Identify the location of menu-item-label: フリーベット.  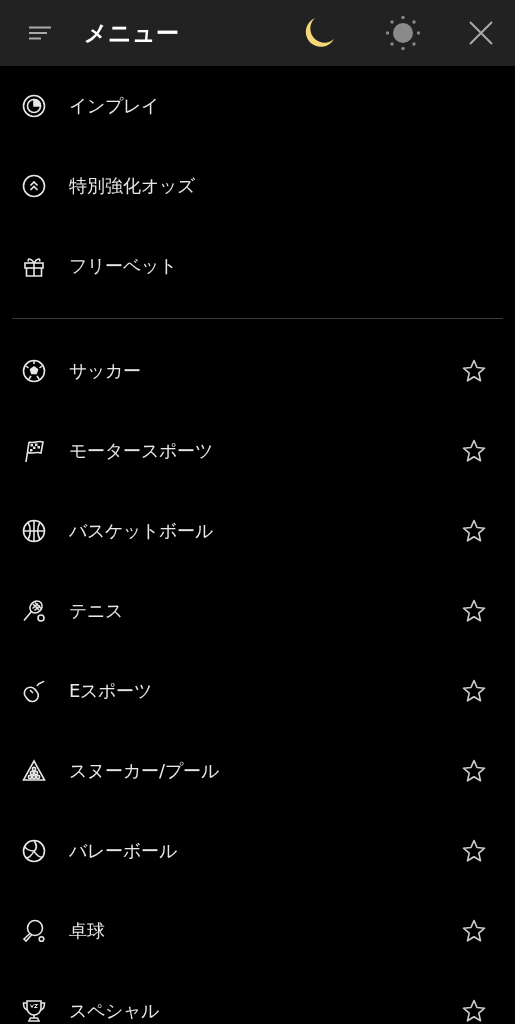
(123, 266).